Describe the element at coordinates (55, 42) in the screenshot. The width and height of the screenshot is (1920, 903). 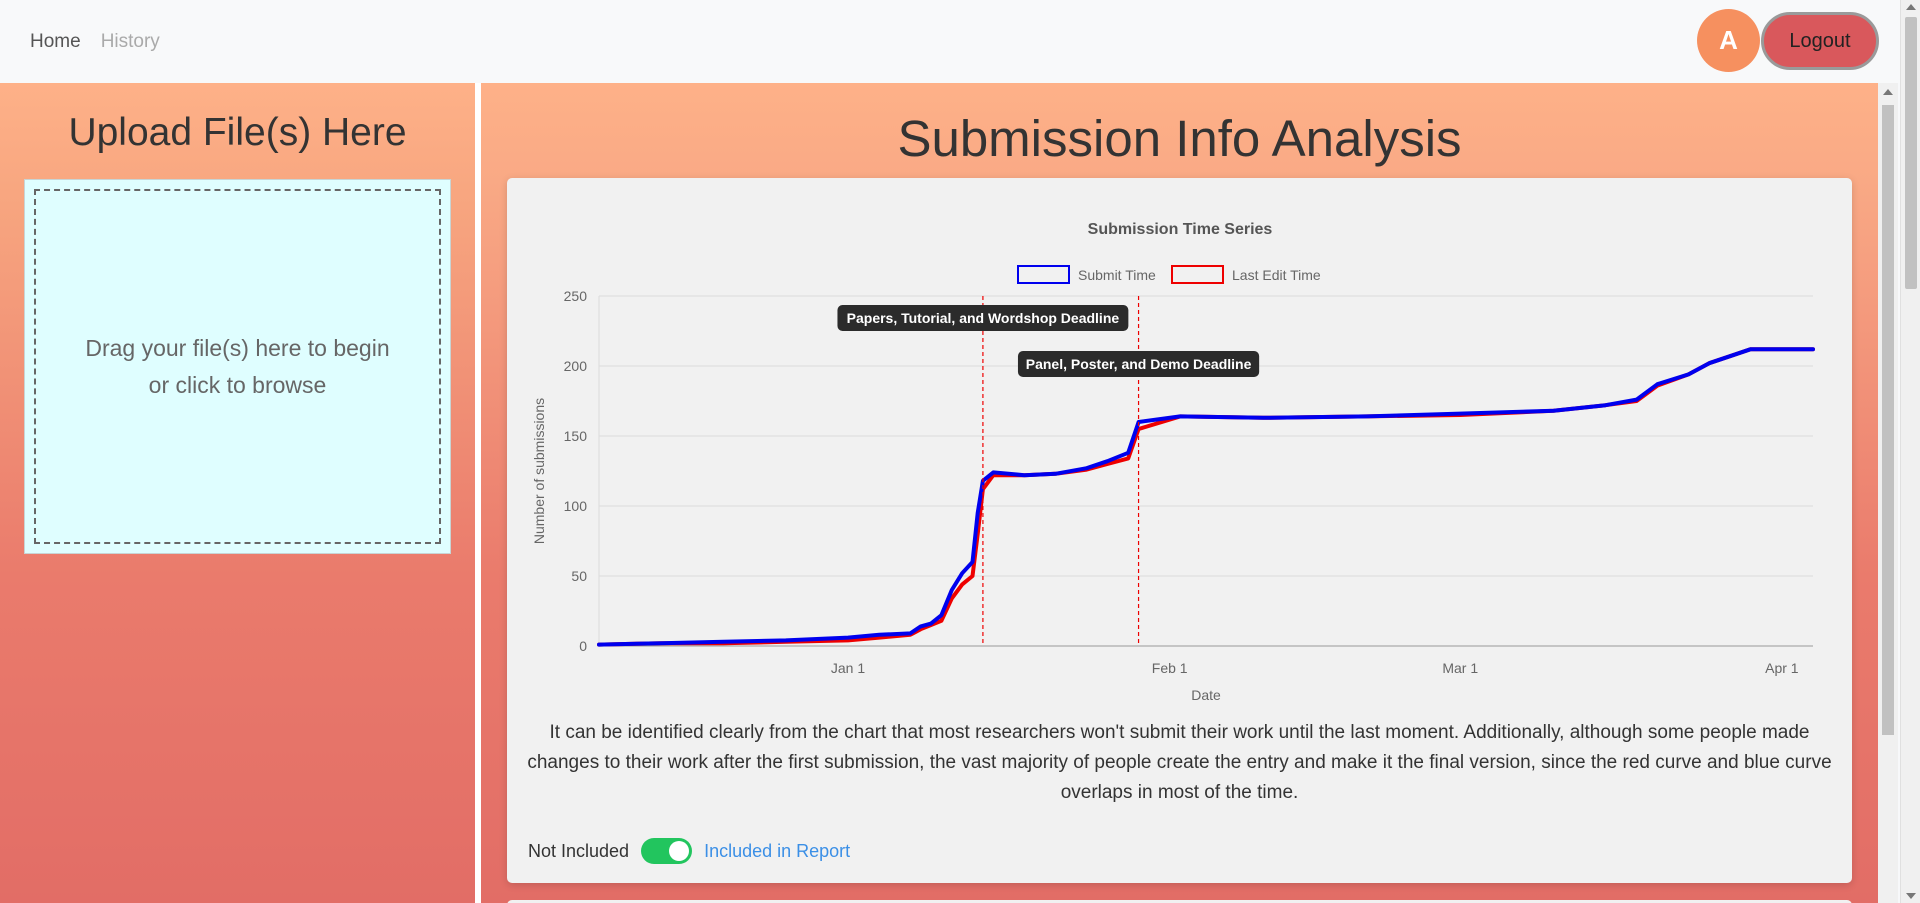
I see `nav-home-link: Home` at that location.